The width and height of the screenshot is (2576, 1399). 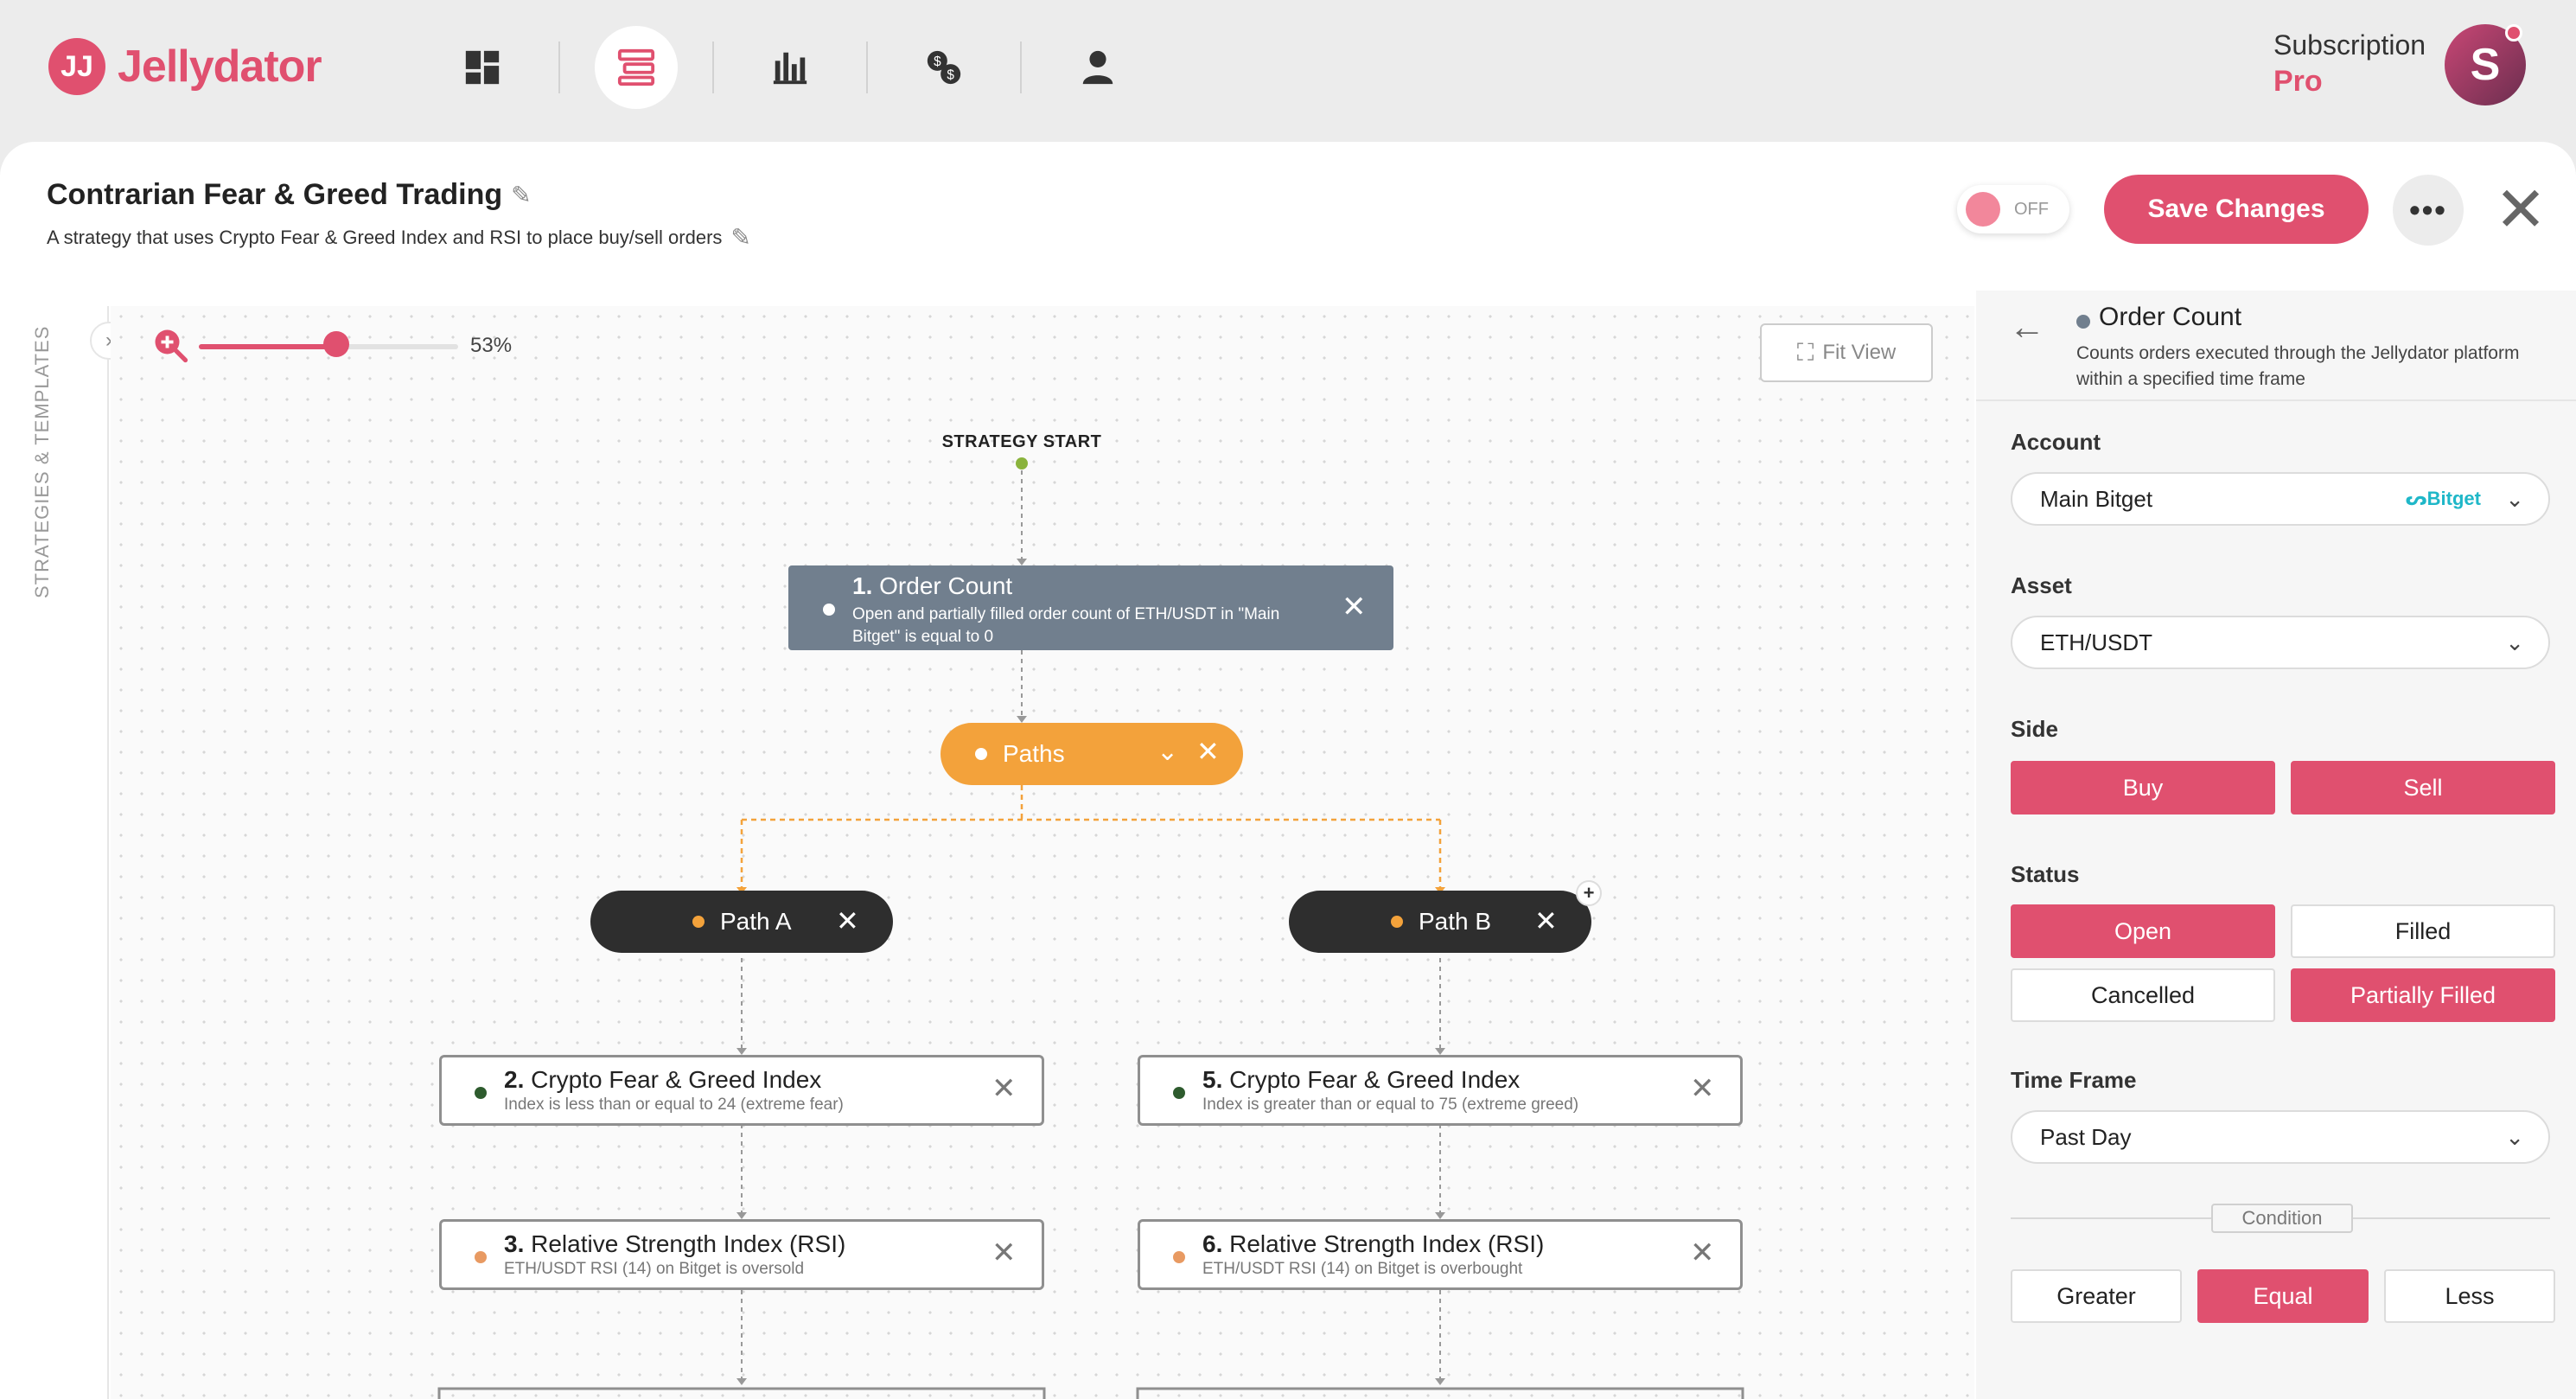 What do you see at coordinates (2469, 1296) in the screenshot?
I see `condition-less-button: Less` at bounding box center [2469, 1296].